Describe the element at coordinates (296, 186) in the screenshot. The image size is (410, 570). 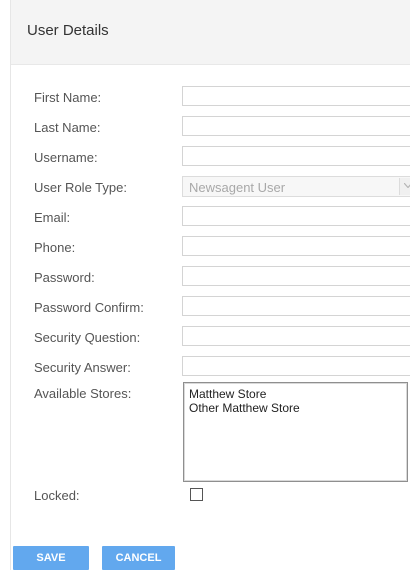
I see `user-role-select: Newsagent User` at that location.